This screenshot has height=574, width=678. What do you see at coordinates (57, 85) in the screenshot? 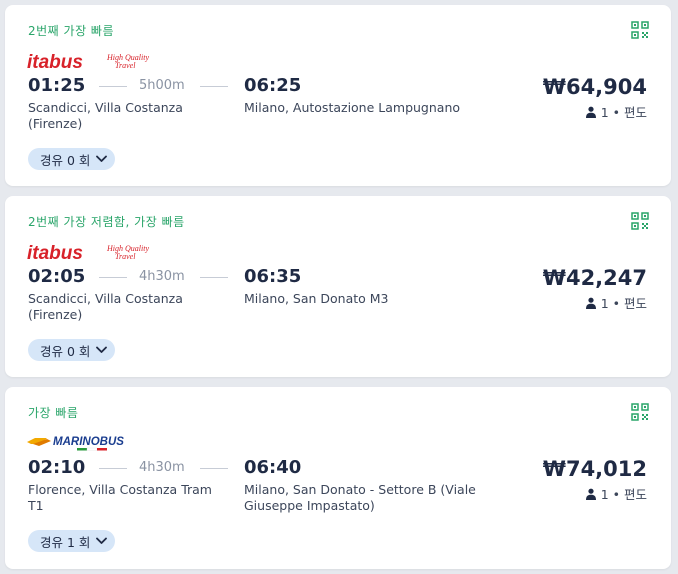
I see `departure-time: 01:25` at bounding box center [57, 85].